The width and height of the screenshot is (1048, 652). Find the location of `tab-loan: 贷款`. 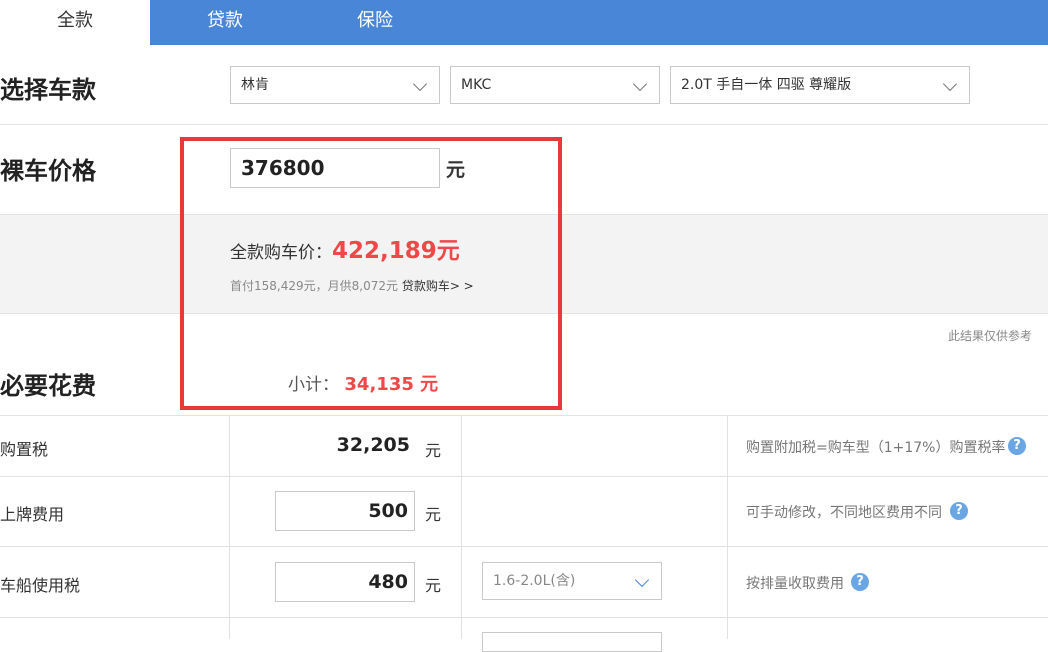

tab-loan: 贷款 is located at coordinates (225, 22).